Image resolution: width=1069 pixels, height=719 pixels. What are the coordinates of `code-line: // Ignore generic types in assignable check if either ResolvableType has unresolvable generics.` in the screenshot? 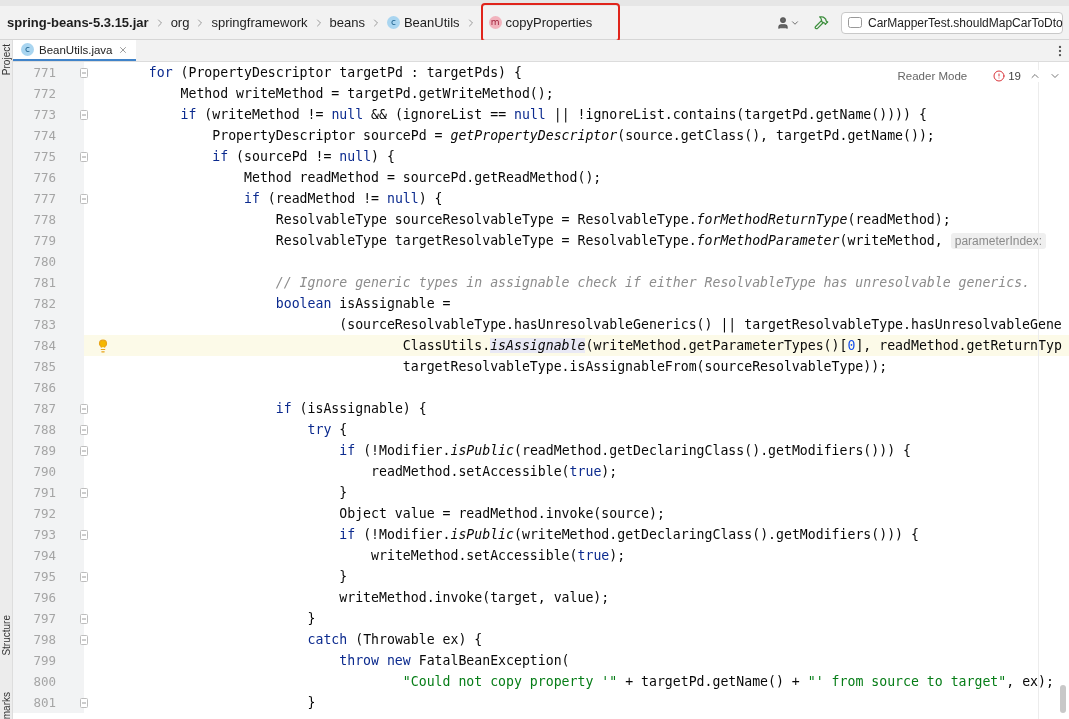 It's located at (653, 282).